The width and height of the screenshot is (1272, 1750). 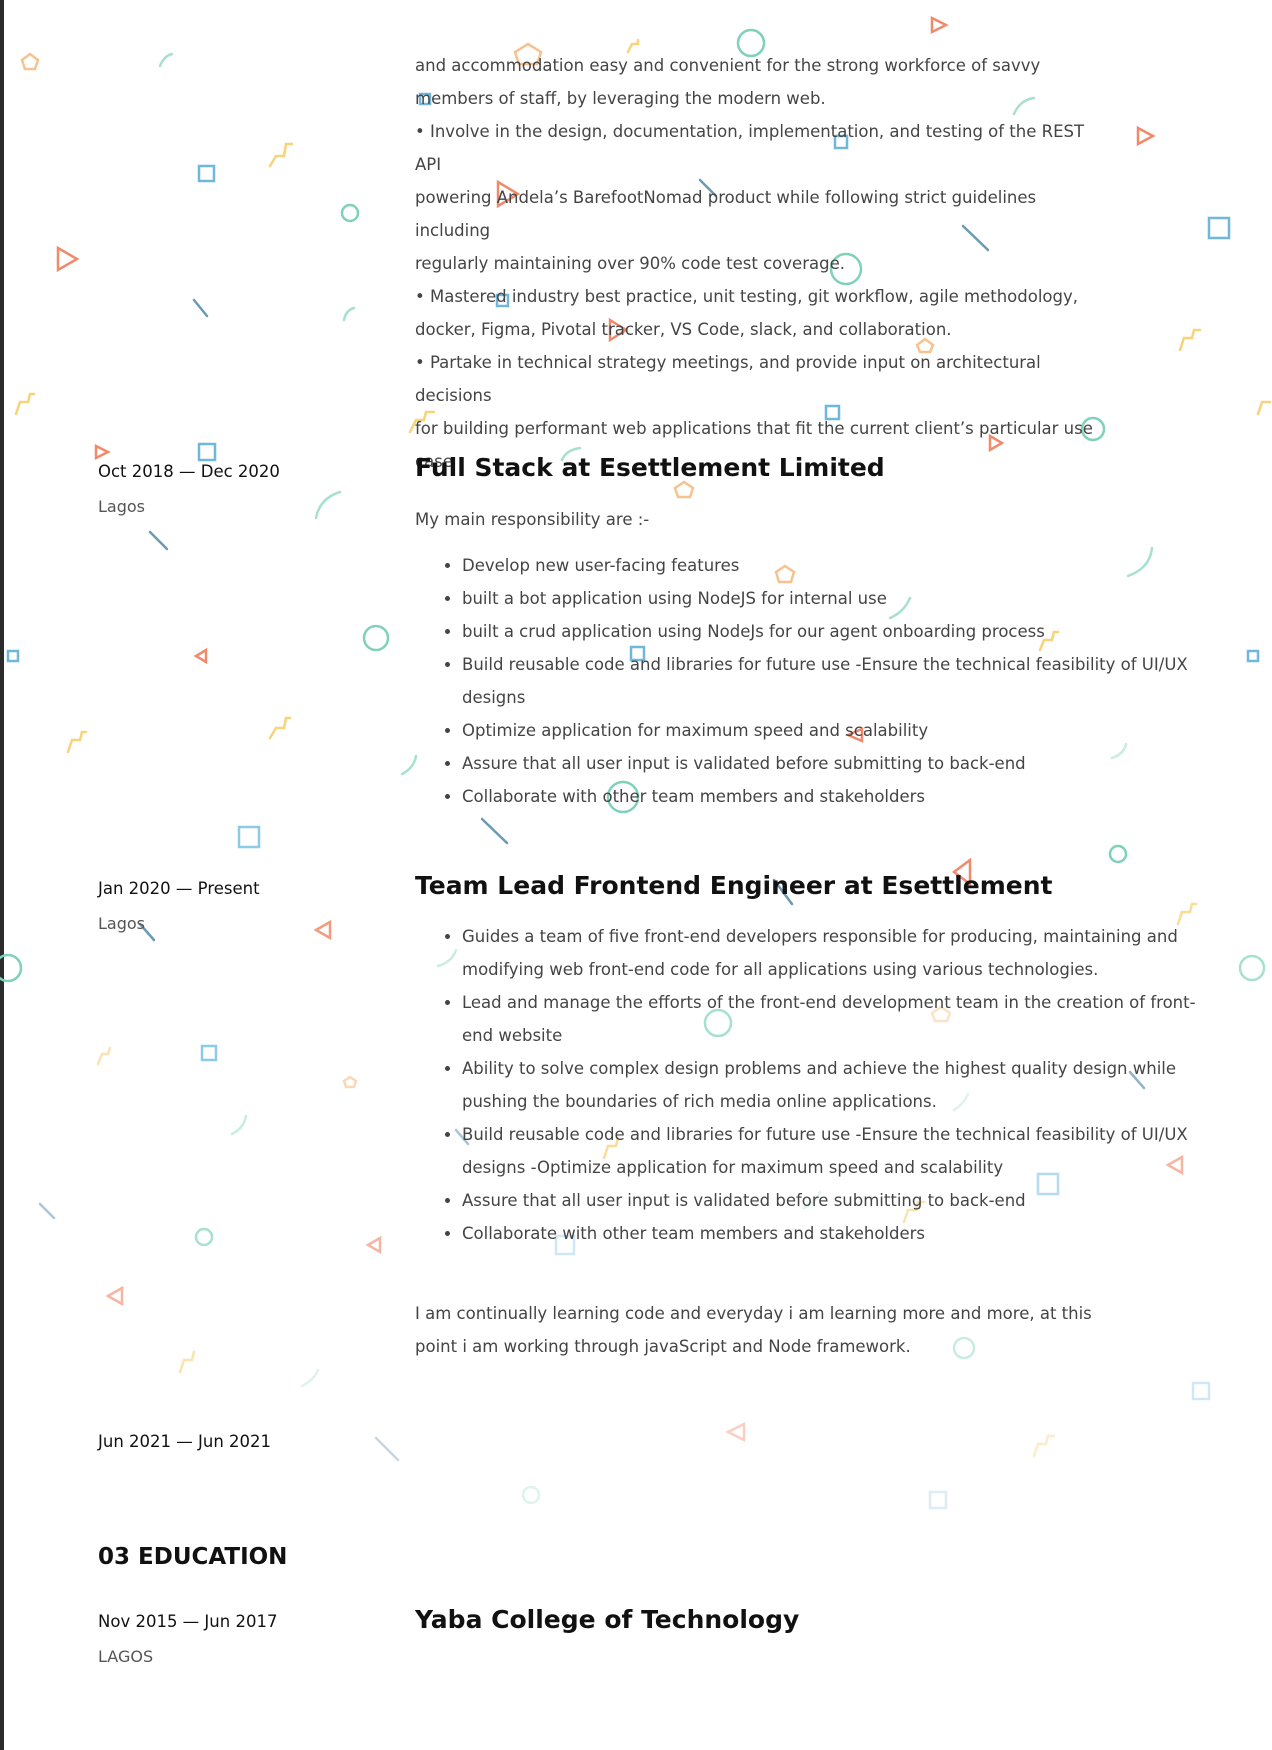 What do you see at coordinates (188, 1621) in the screenshot?
I see `education-date: Nov 2015 — Jun 2017` at bounding box center [188, 1621].